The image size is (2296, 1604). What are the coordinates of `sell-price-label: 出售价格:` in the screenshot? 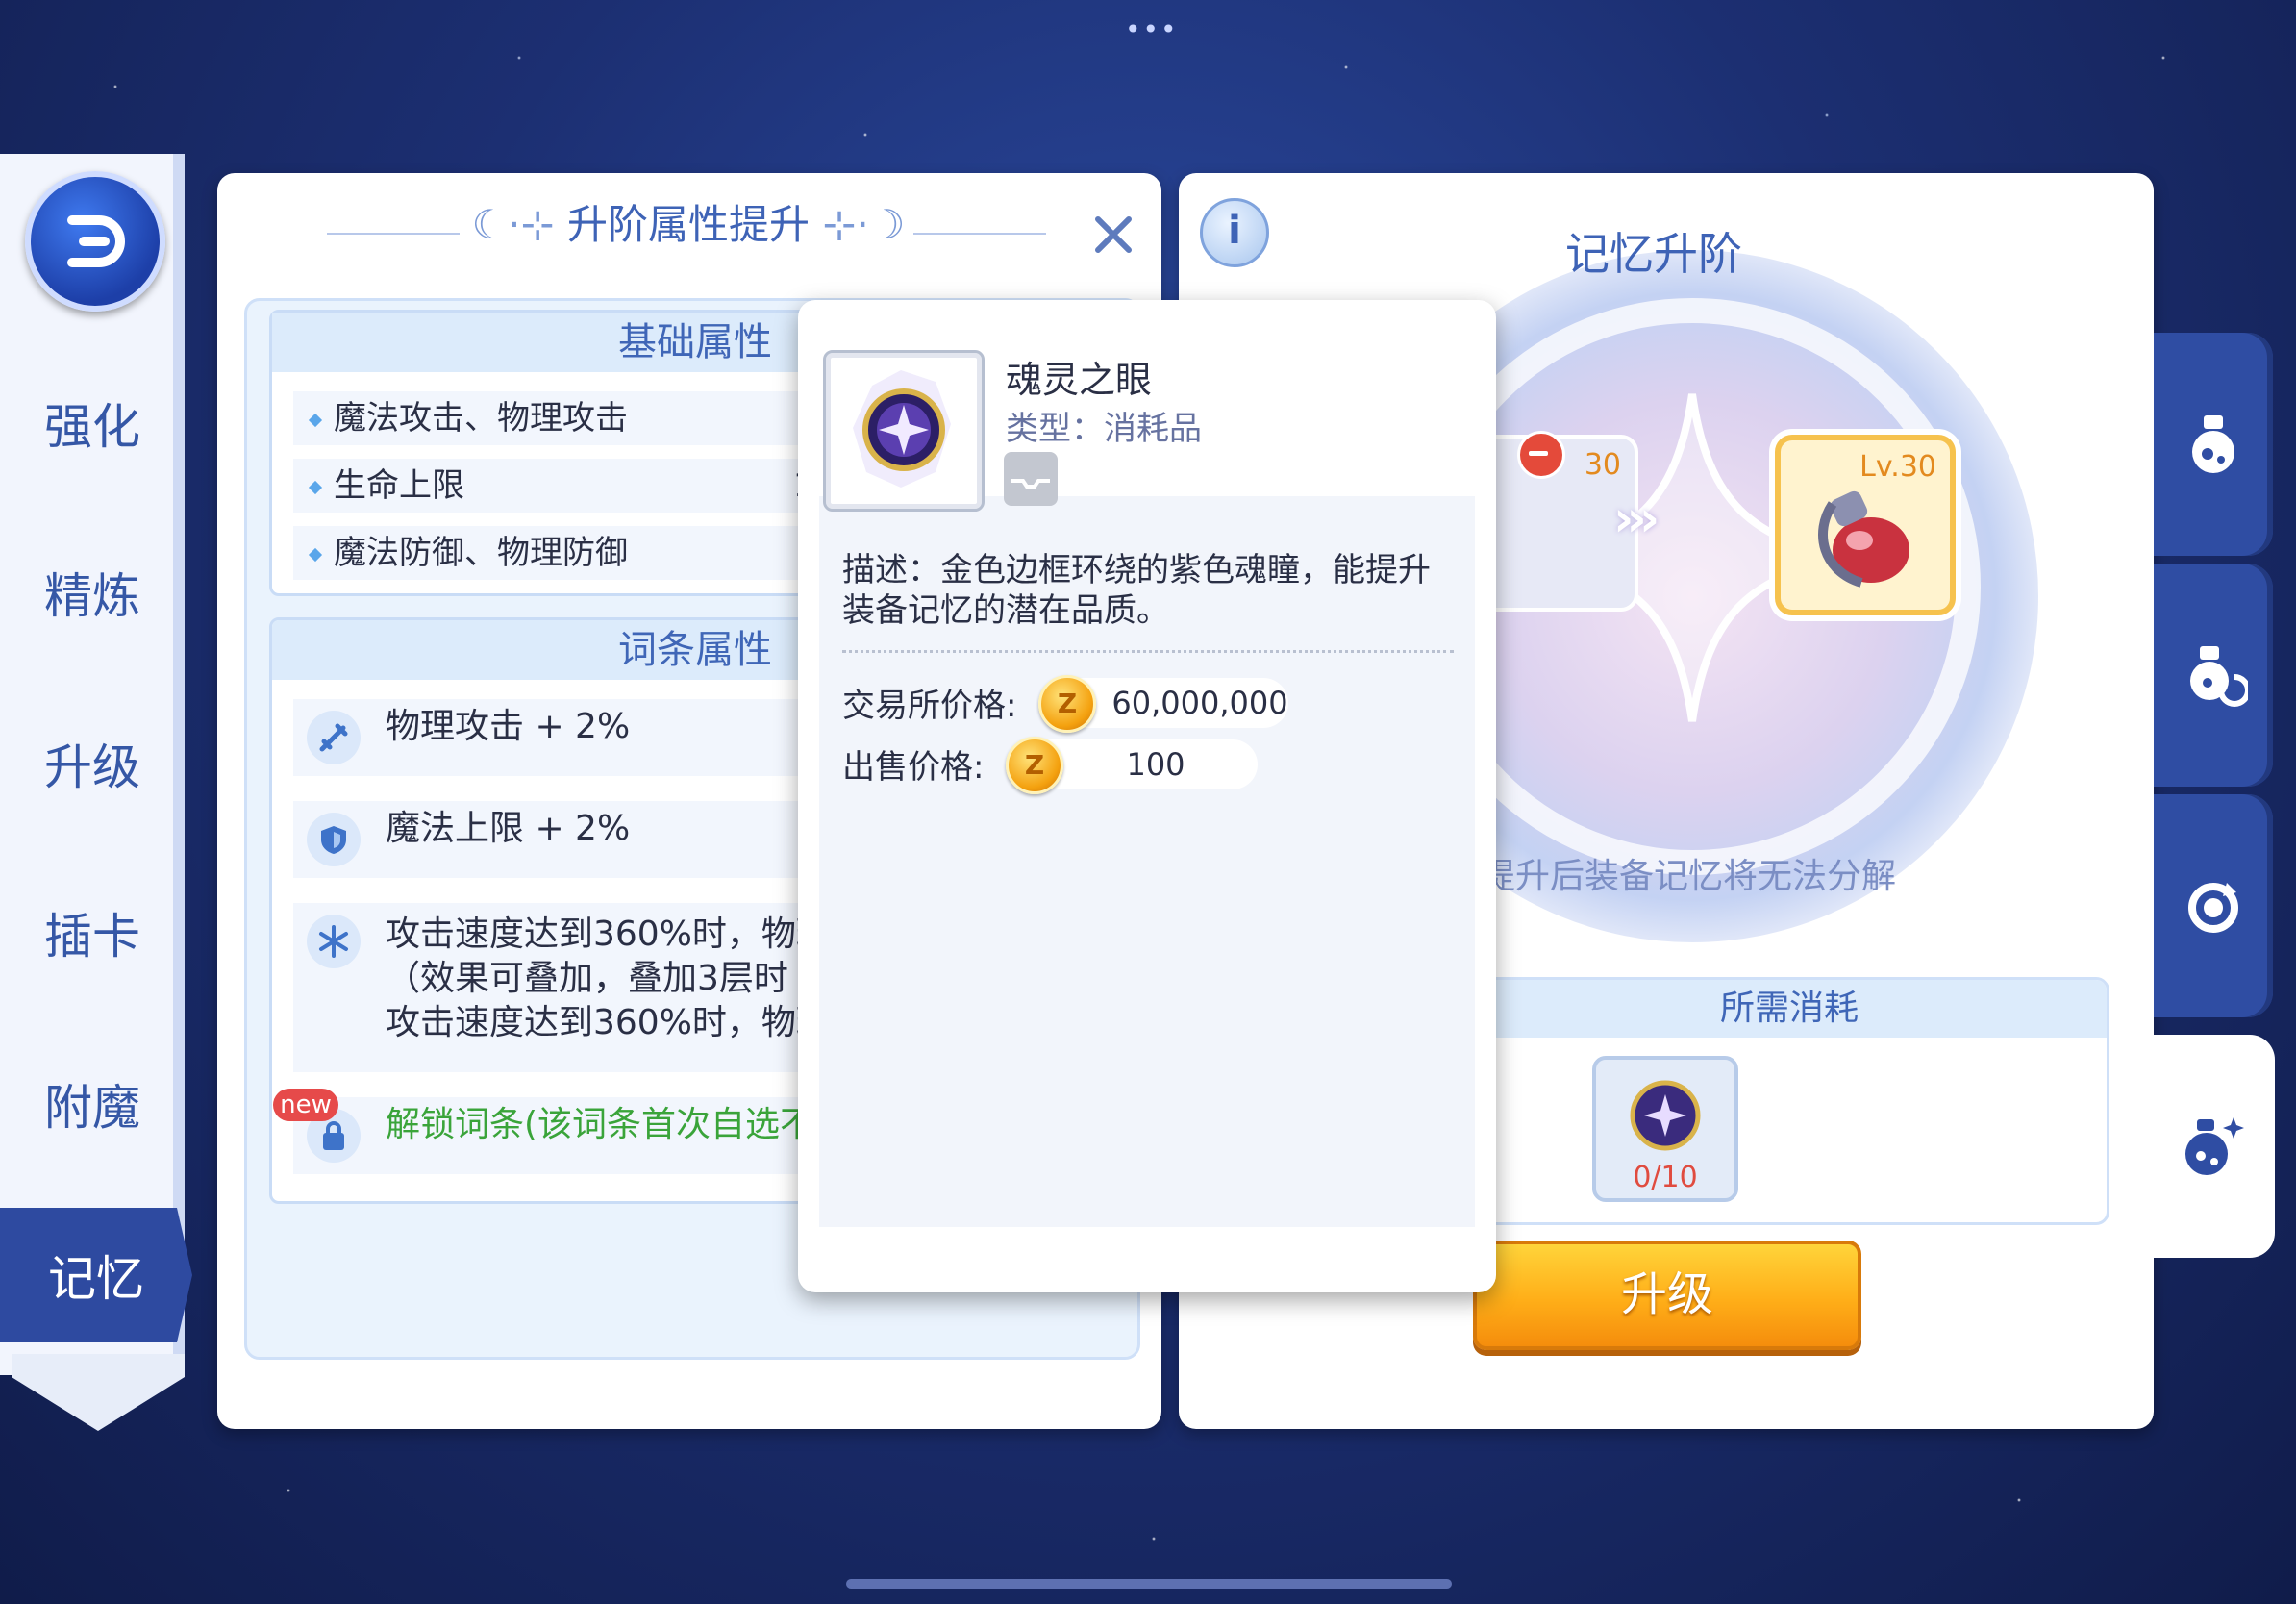 It's located at (913, 767).